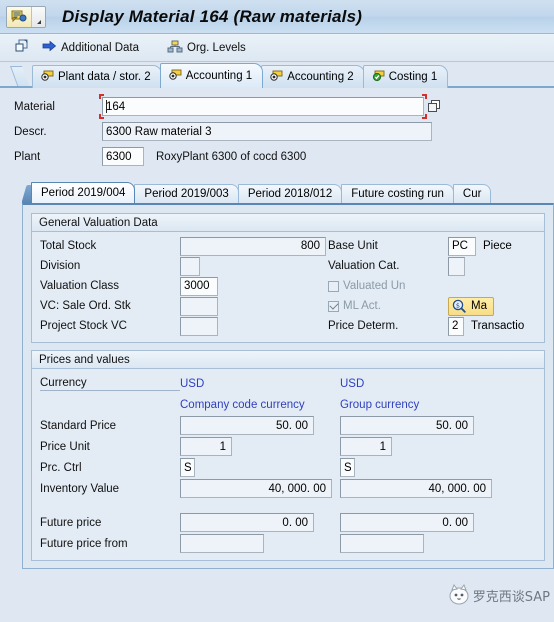  I want to click on arrow-right-icon, so click(49, 47).